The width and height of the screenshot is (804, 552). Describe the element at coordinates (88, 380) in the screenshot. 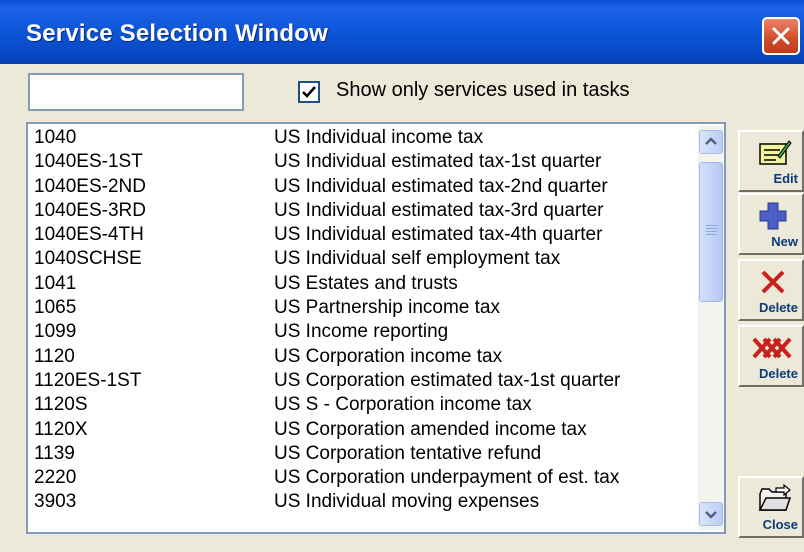

I see `service-code: 1120ES-1ST` at that location.